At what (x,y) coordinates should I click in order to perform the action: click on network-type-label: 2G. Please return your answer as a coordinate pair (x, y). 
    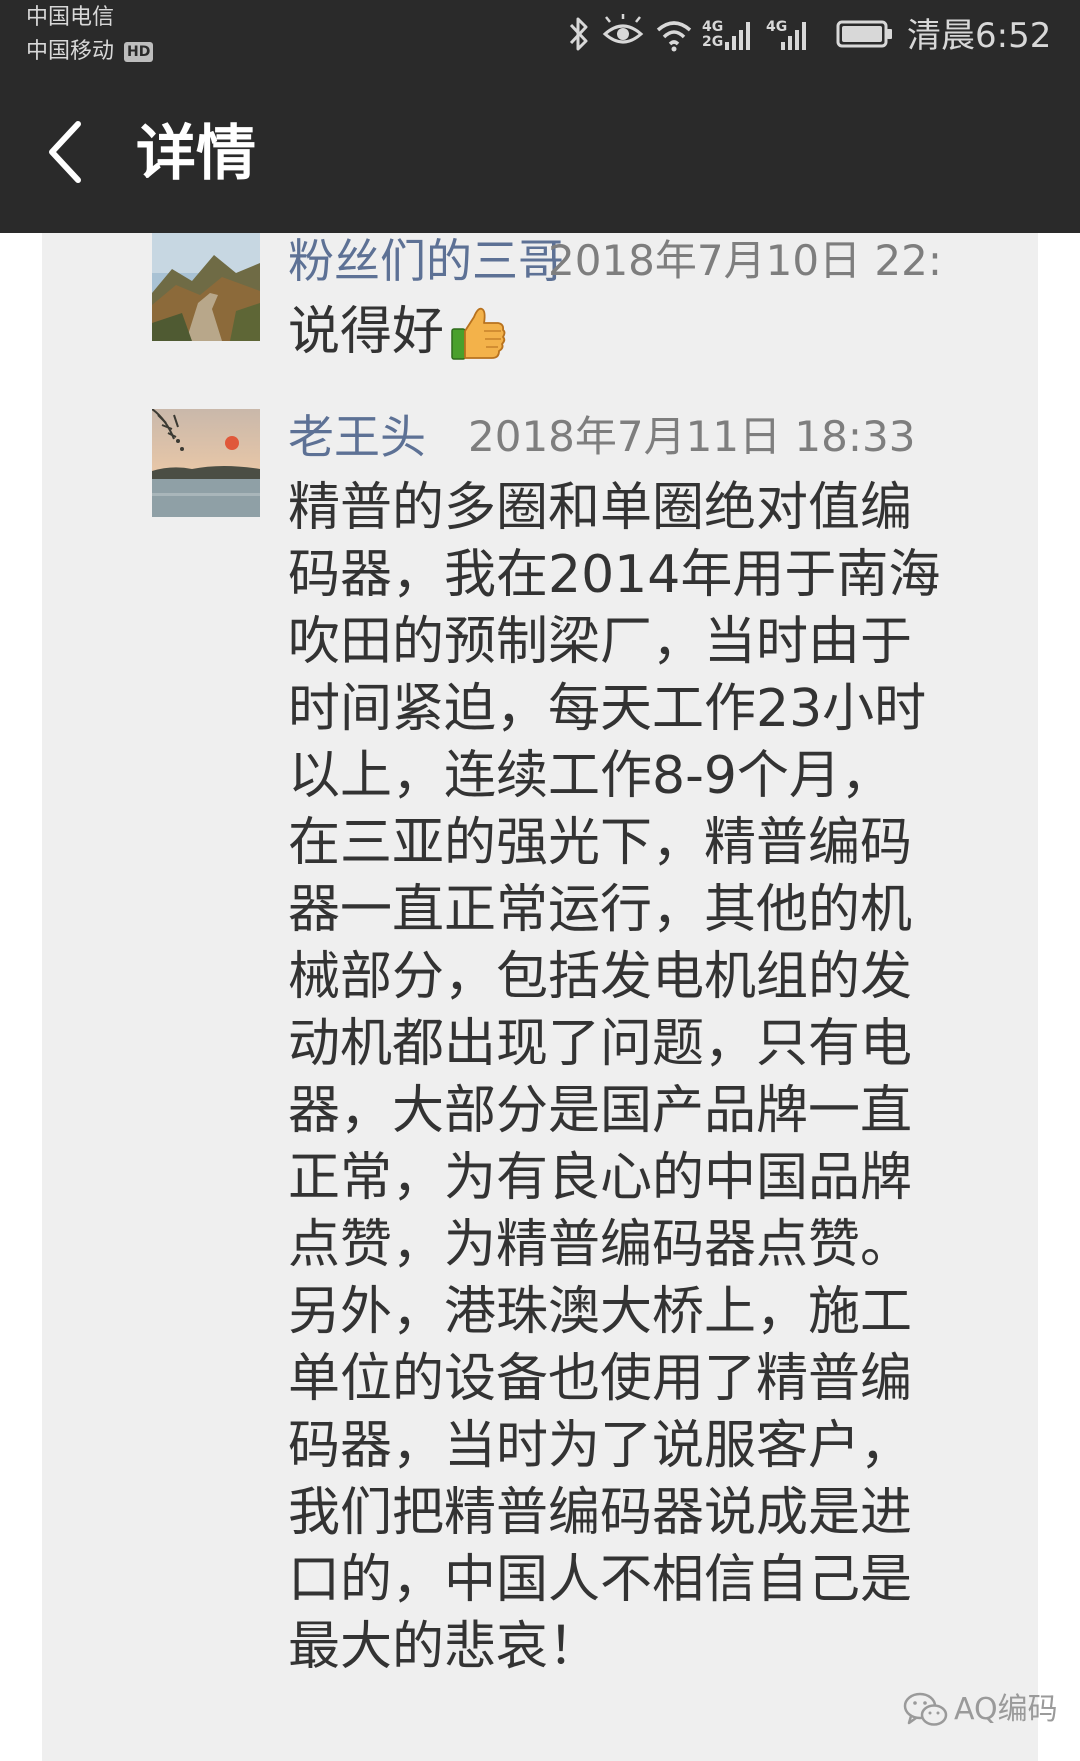
    Looking at the image, I should click on (713, 42).